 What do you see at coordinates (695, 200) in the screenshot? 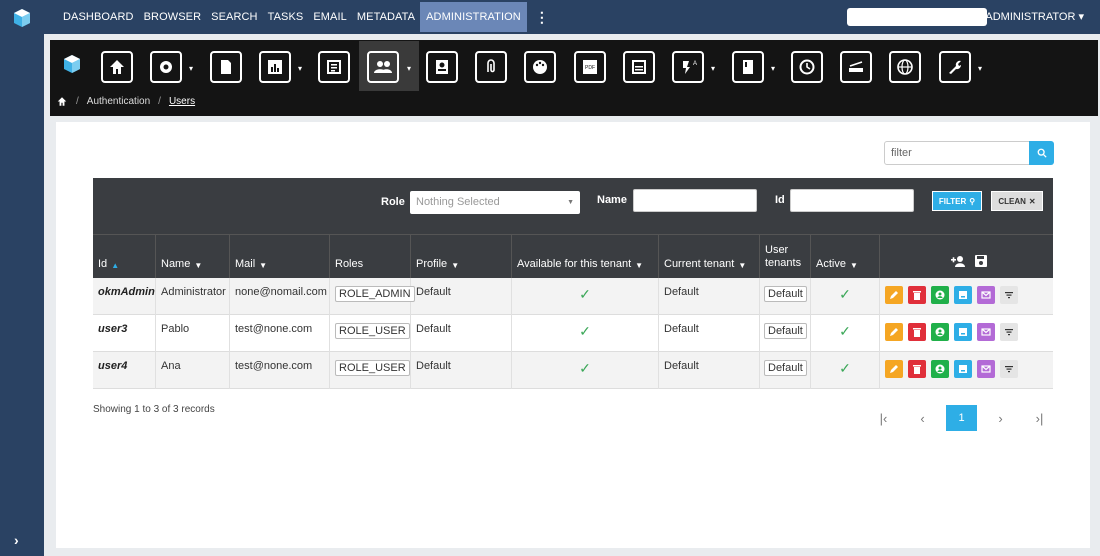
I see `name-filter-input` at bounding box center [695, 200].